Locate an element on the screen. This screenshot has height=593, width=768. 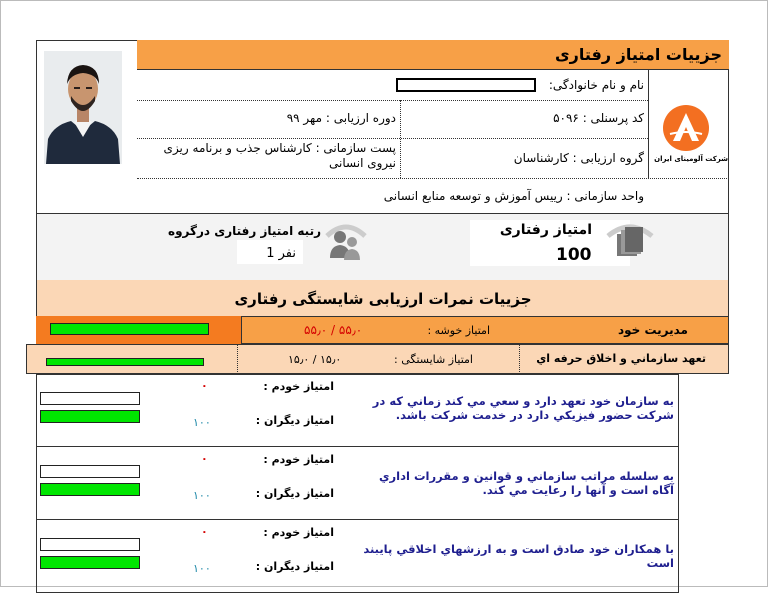
competency-progress-bar is located at coordinates (125, 362).